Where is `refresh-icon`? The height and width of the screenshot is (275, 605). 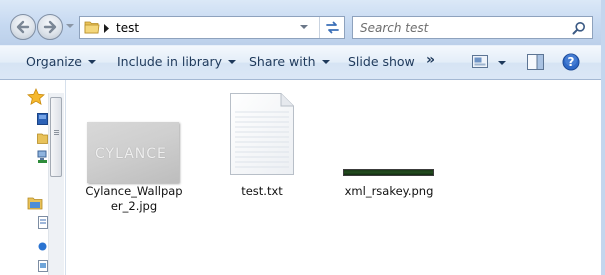 refresh-icon is located at coordinates (332, 27).